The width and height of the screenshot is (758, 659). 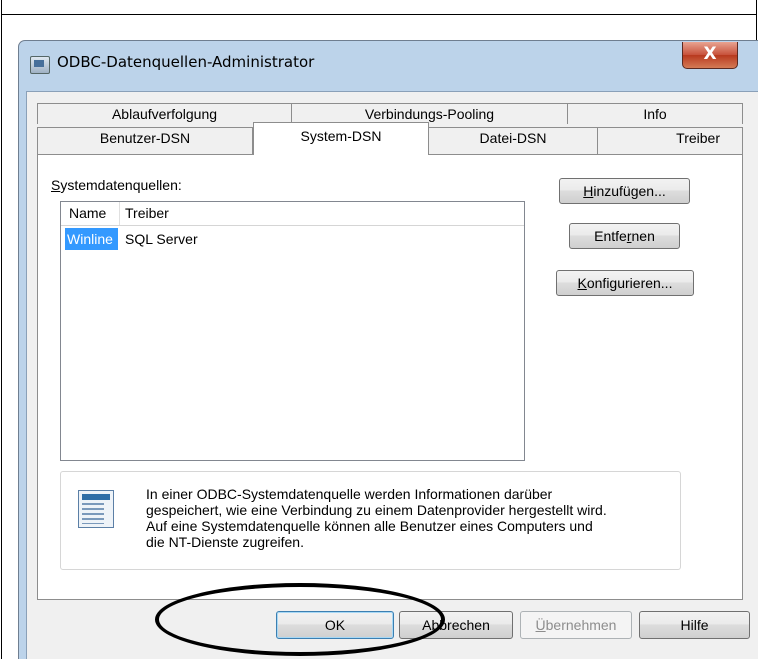 I want to click on apply-button: Übernehmen, so click(x=576, y=625).